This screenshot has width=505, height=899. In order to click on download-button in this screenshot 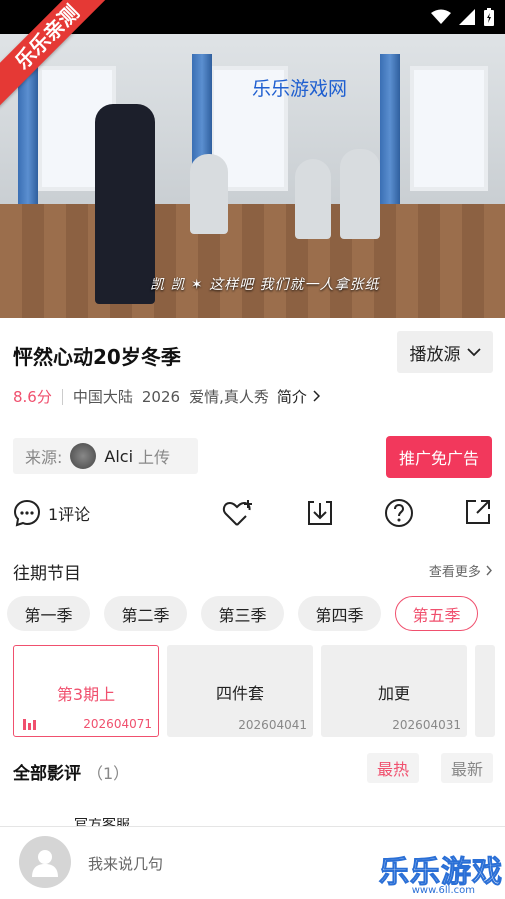, I will do `click(320, 513)`.